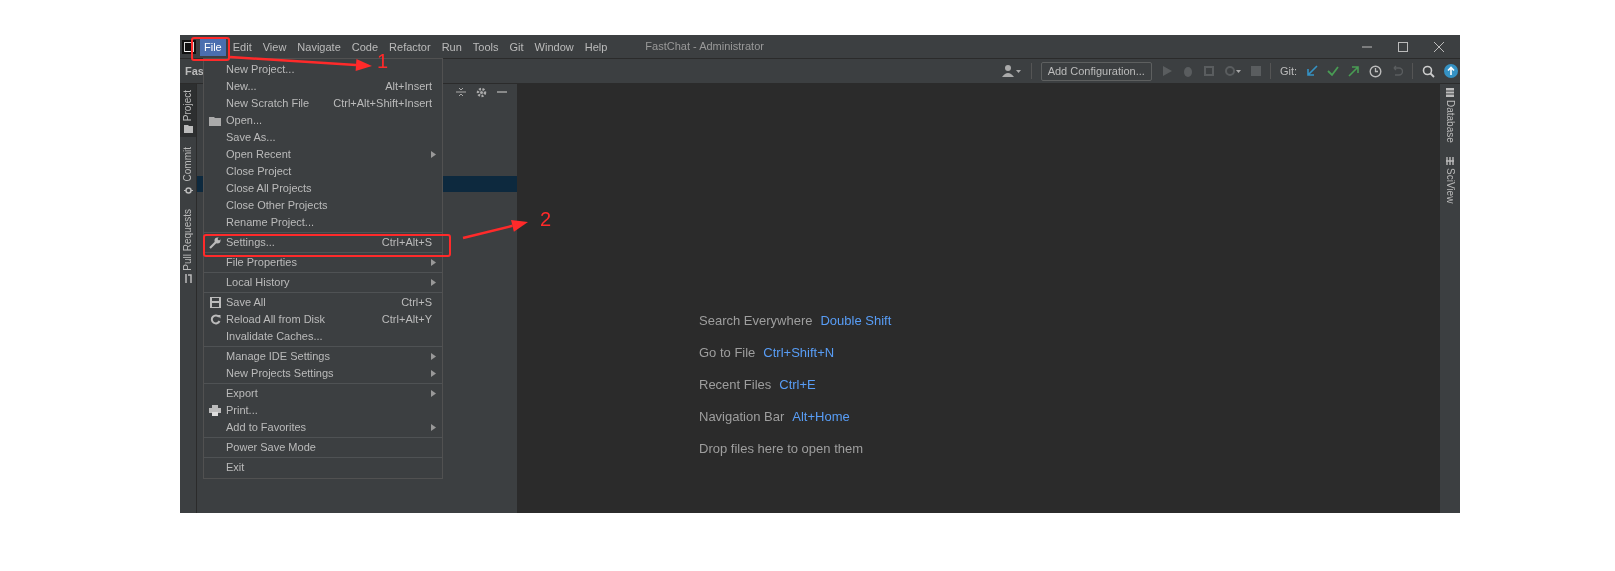  What do you see at coordinates (323, 171) in the screenshot?
I see `menu-item: Close Project` at bounding box center [323, 171].